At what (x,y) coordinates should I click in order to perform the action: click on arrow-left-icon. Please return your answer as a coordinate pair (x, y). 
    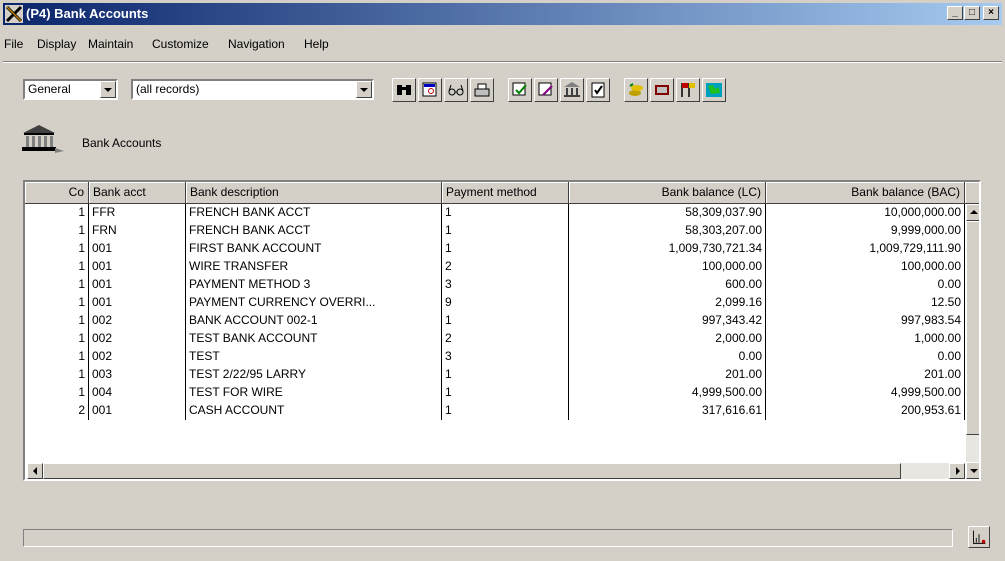
    Looking at the image, I should click on (35, 471).